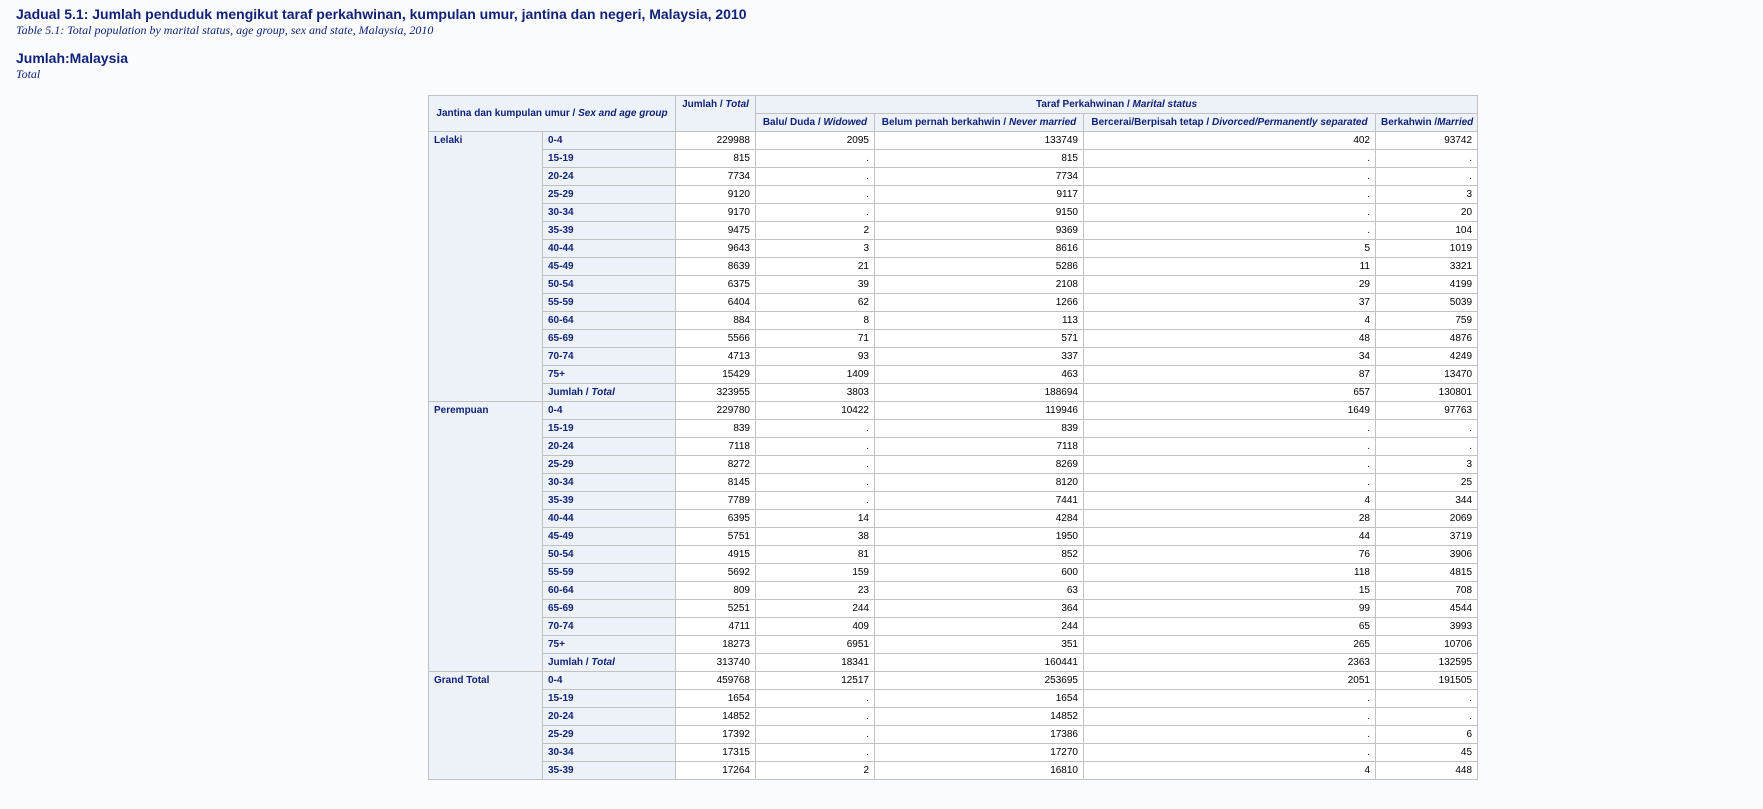 Image resolution: width=1763 pixels, height=809 pixels. I want to click on region-title: Jumlah:Malaysia, so click(72, 58).